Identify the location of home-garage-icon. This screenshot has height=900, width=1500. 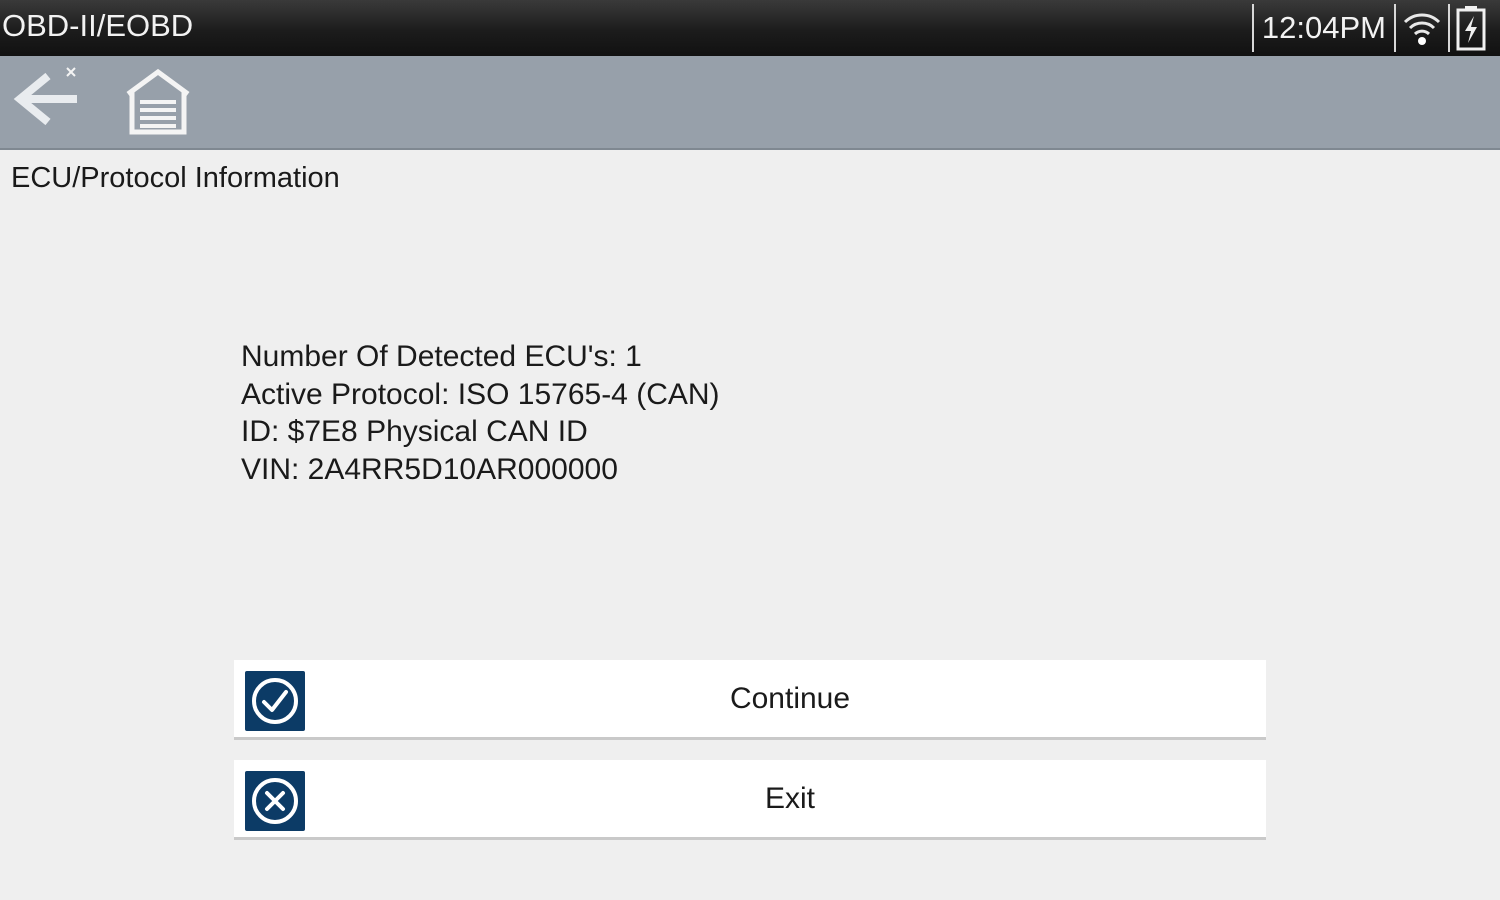
(158, 105).